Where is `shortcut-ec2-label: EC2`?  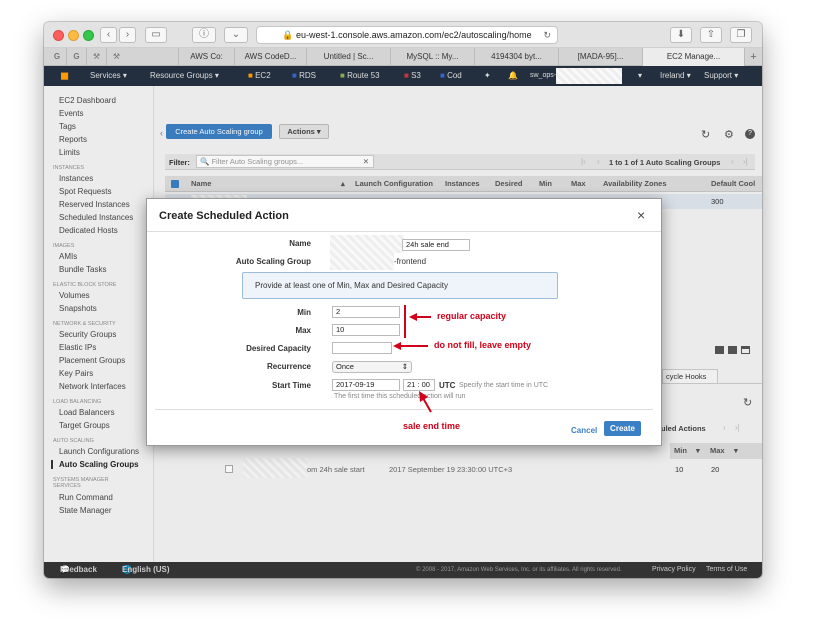
shortcut-ec2-label: EC2 is located at coordinates (263, 75).